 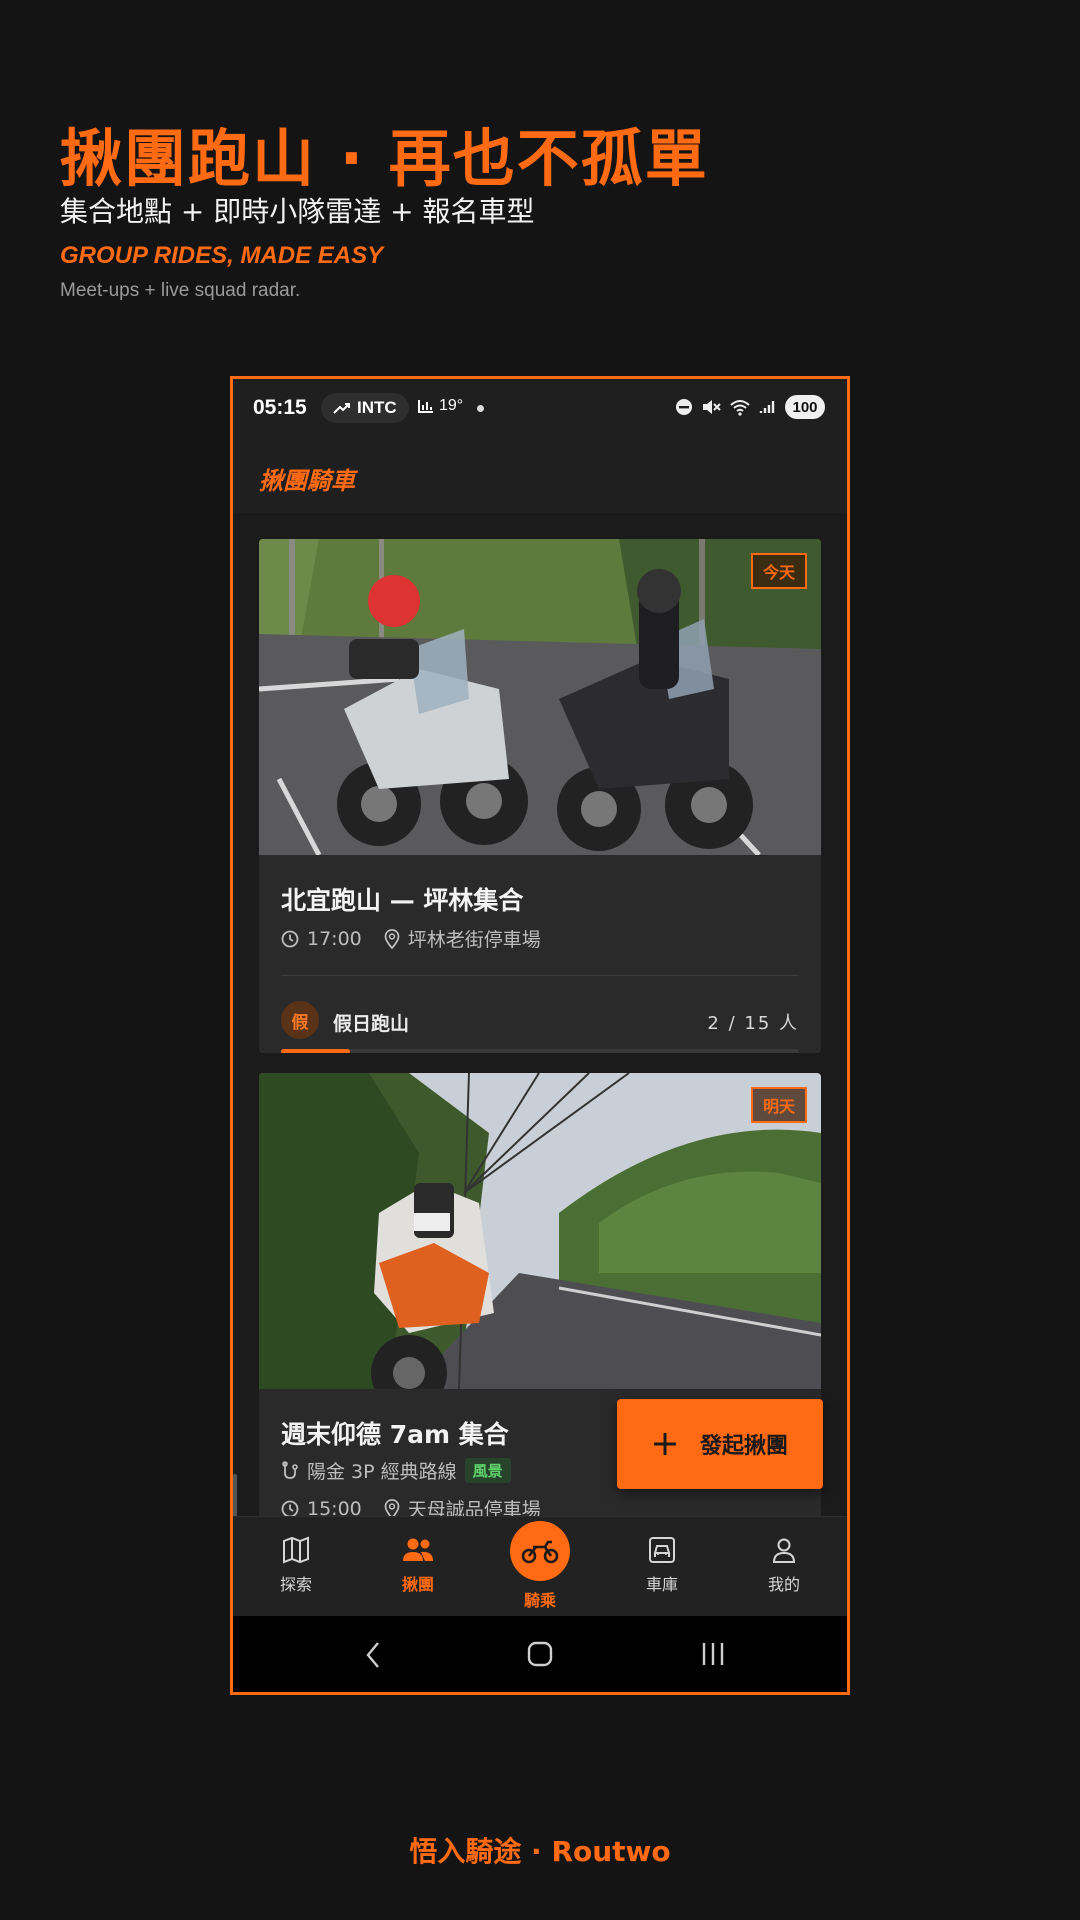 I want to click on card-divider, so click(x=540, y=975).